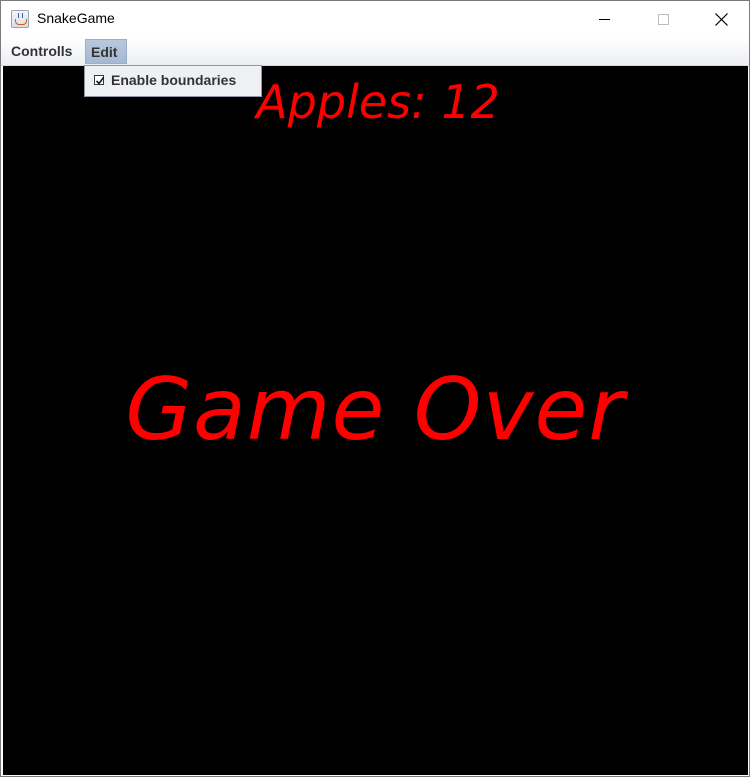 This screenshot has height=777, width=750. What do you see at coordinates (43, 51) in the screenshot?
I see `menu-controlls: Controlls` at bounding box center [43, 51].